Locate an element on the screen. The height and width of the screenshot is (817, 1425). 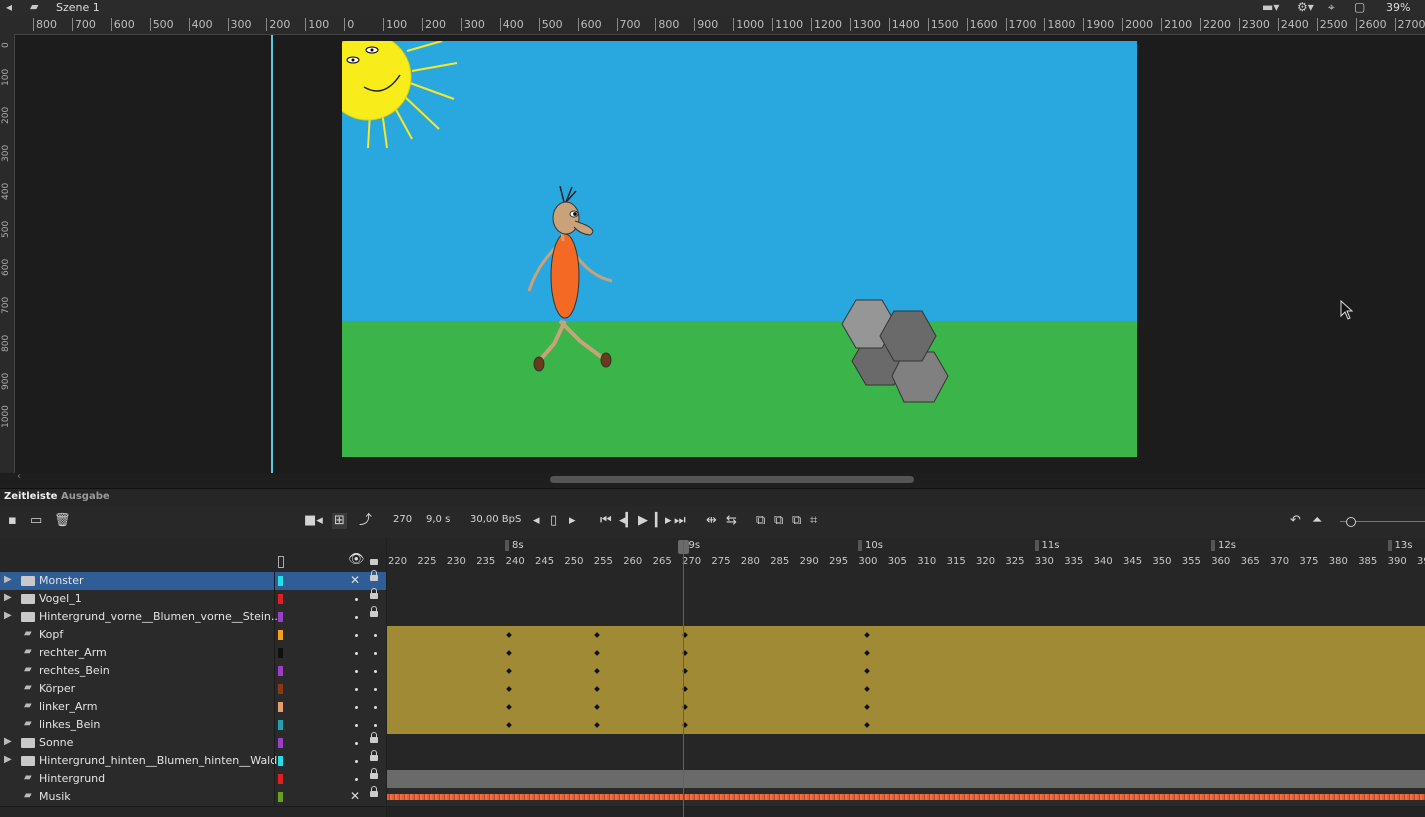
new-folder-icon: ▭ is located at coordinates (36, 521).